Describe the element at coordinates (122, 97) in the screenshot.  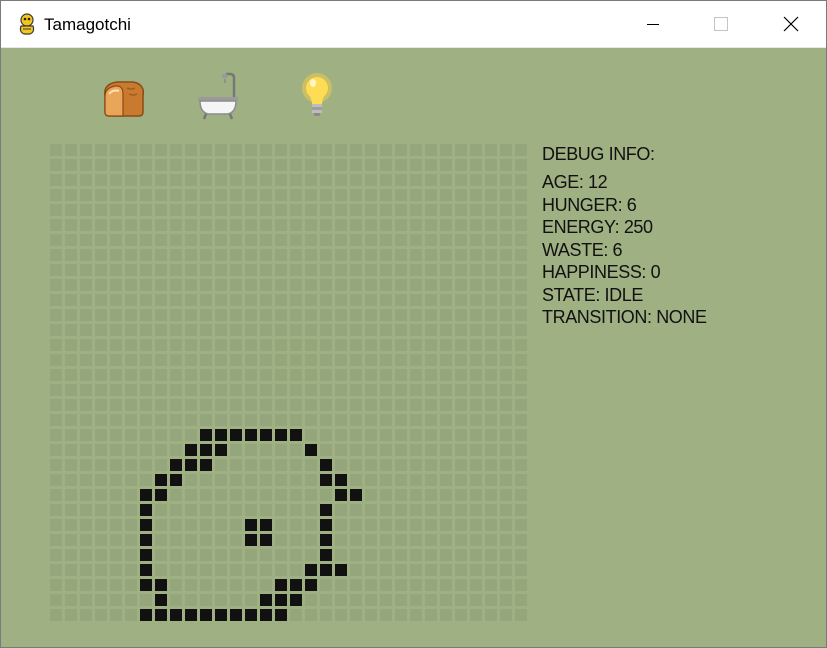
I see `feed-button` at that location.